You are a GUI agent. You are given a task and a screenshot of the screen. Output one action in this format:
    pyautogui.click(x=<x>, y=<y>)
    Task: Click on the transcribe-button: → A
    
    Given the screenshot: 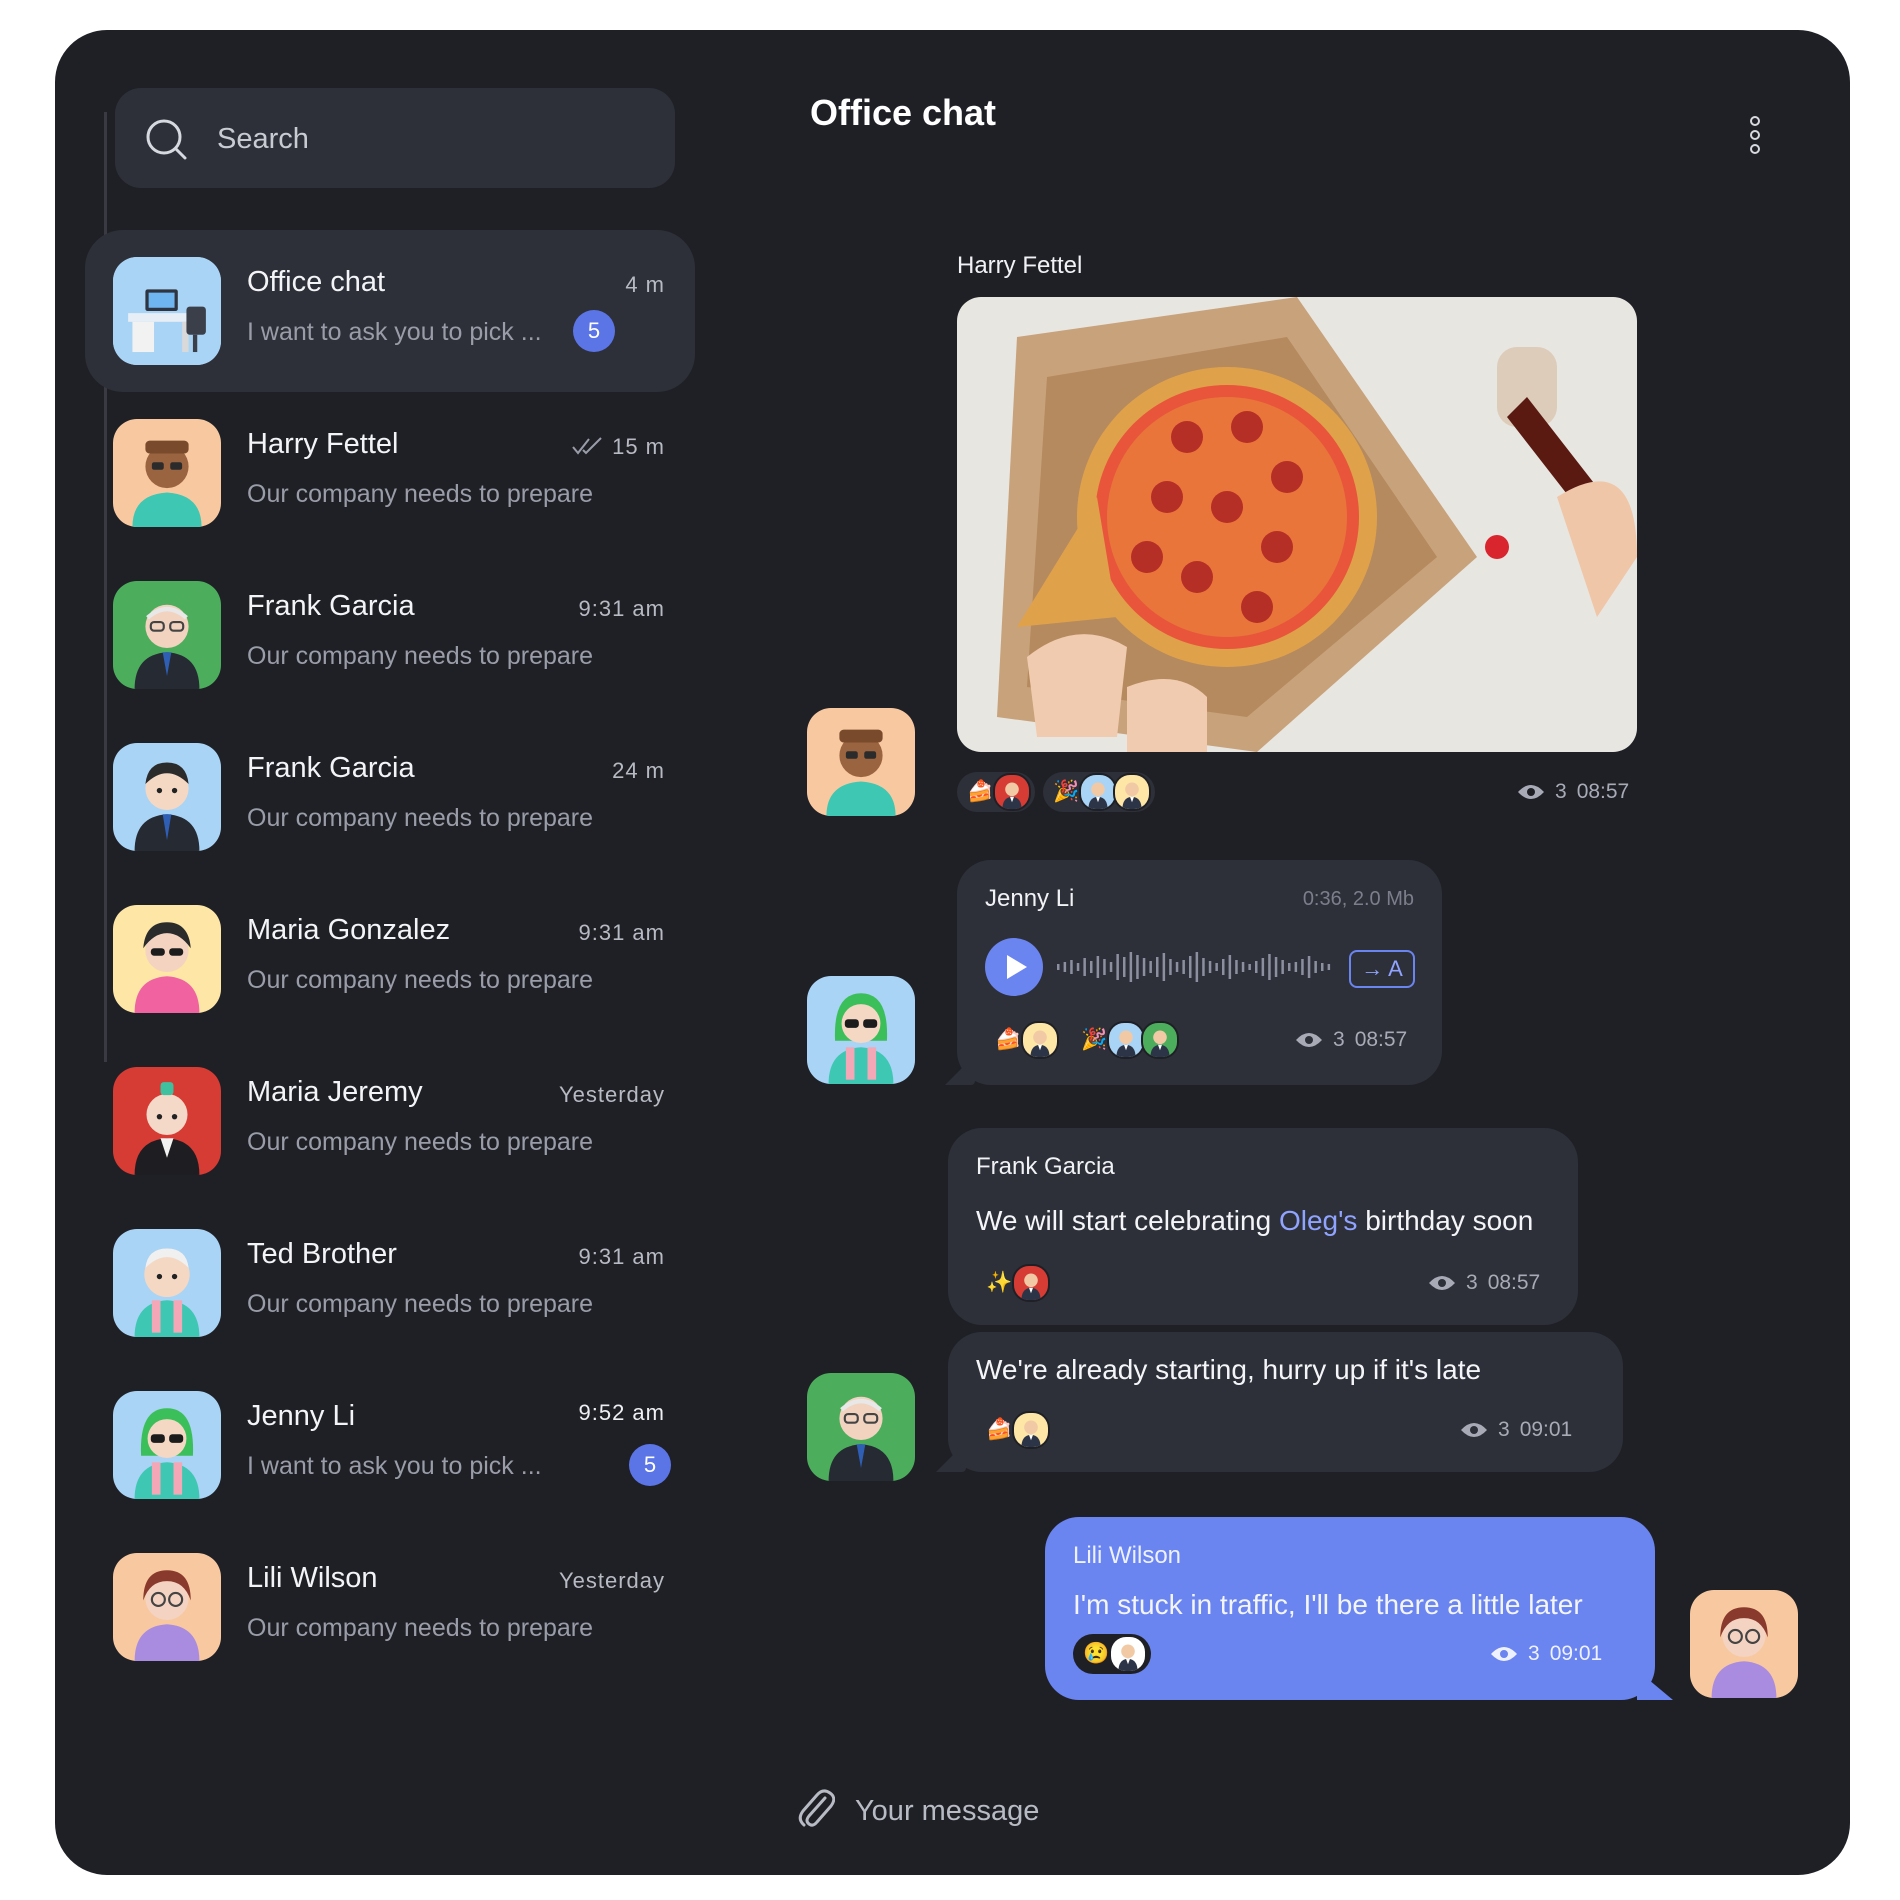 What is the action you would take?
    pyautogui.click(x=1382, y=969)
    